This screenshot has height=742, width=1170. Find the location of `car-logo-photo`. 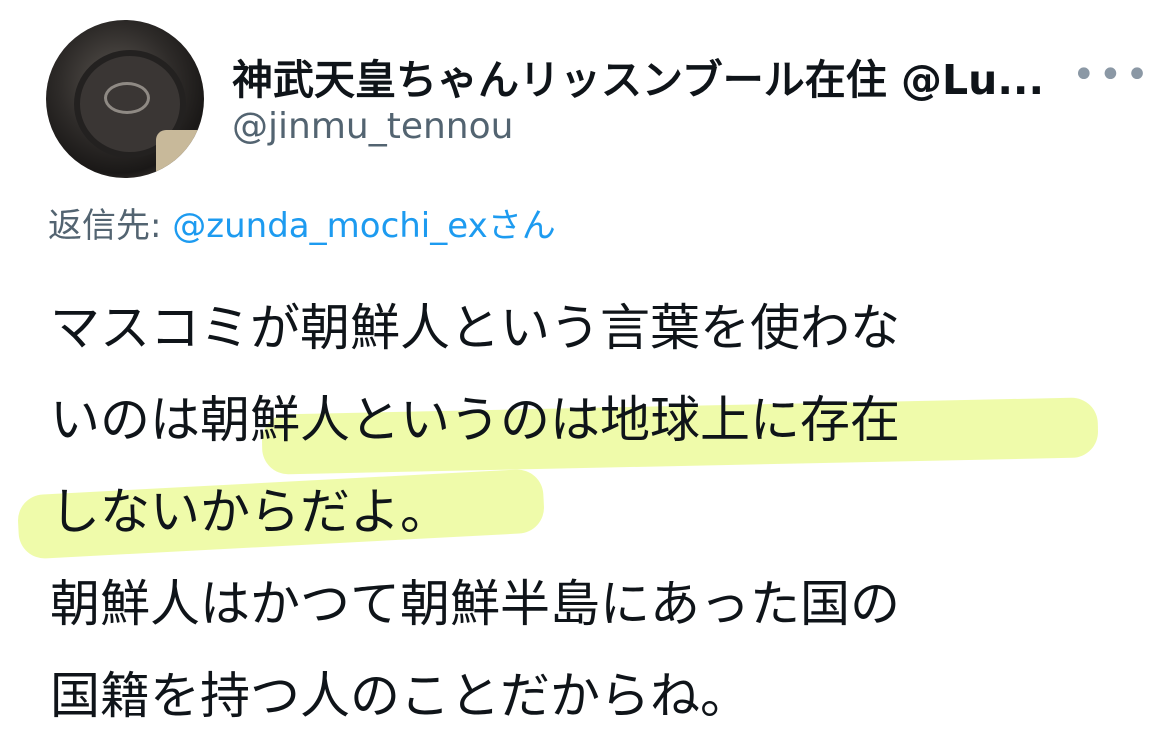

car-logo-photo is located at coordinates (127, 98).